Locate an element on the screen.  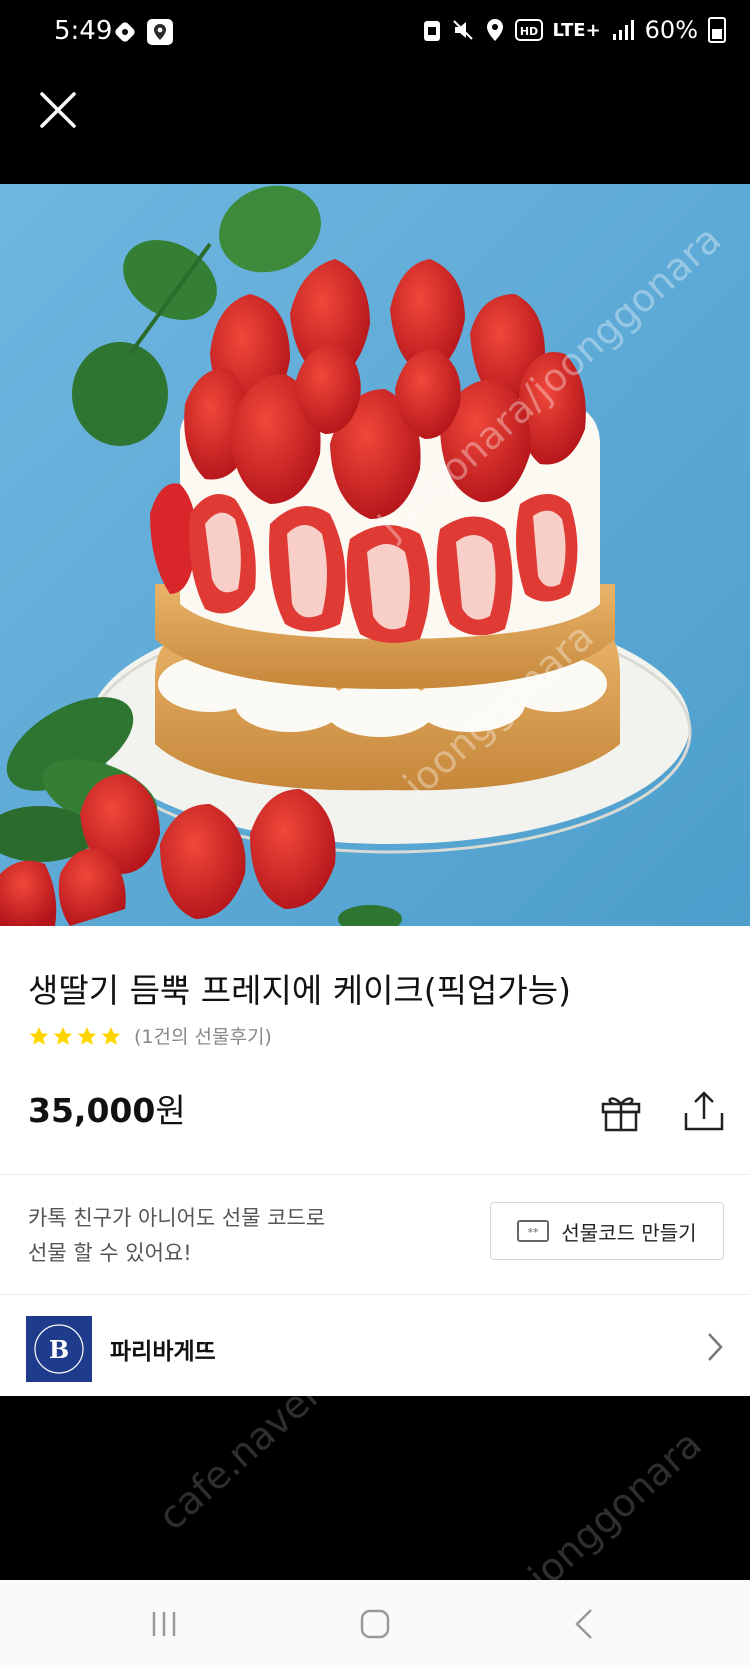
location-icon is located at coordinates (494, 30).